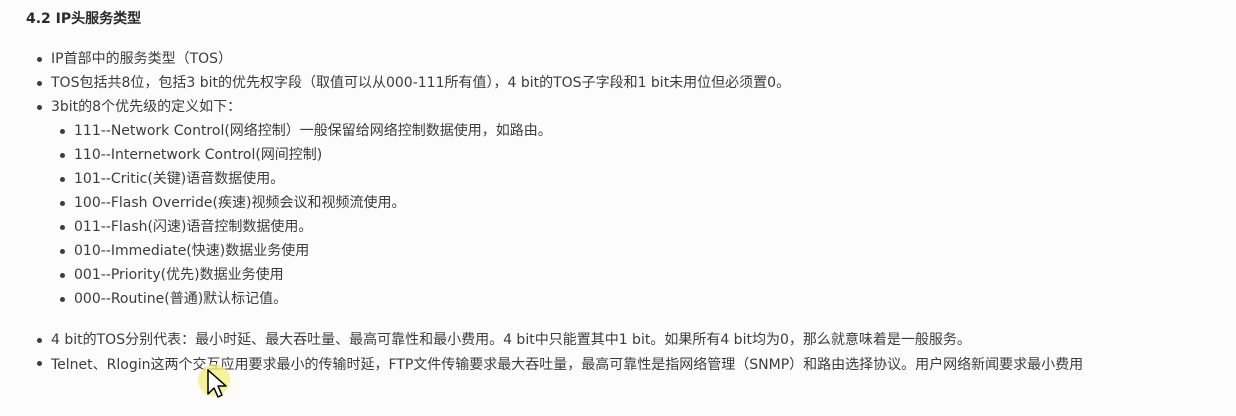  What do you see at coordinates (232, 203) in the screenshot?
I see `list-item: 100--Flash Override(疾速)视频会议和视频流使用。` at bounding box center [232, 203].